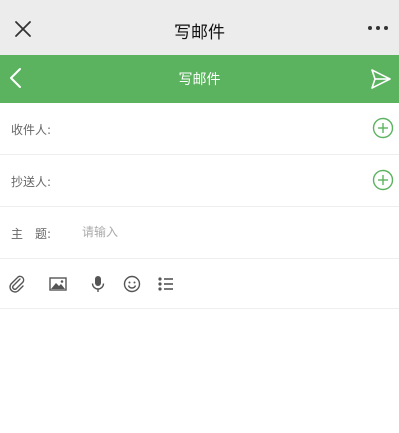  I want to click on subject-row: 主 题:, so click(199, 233).